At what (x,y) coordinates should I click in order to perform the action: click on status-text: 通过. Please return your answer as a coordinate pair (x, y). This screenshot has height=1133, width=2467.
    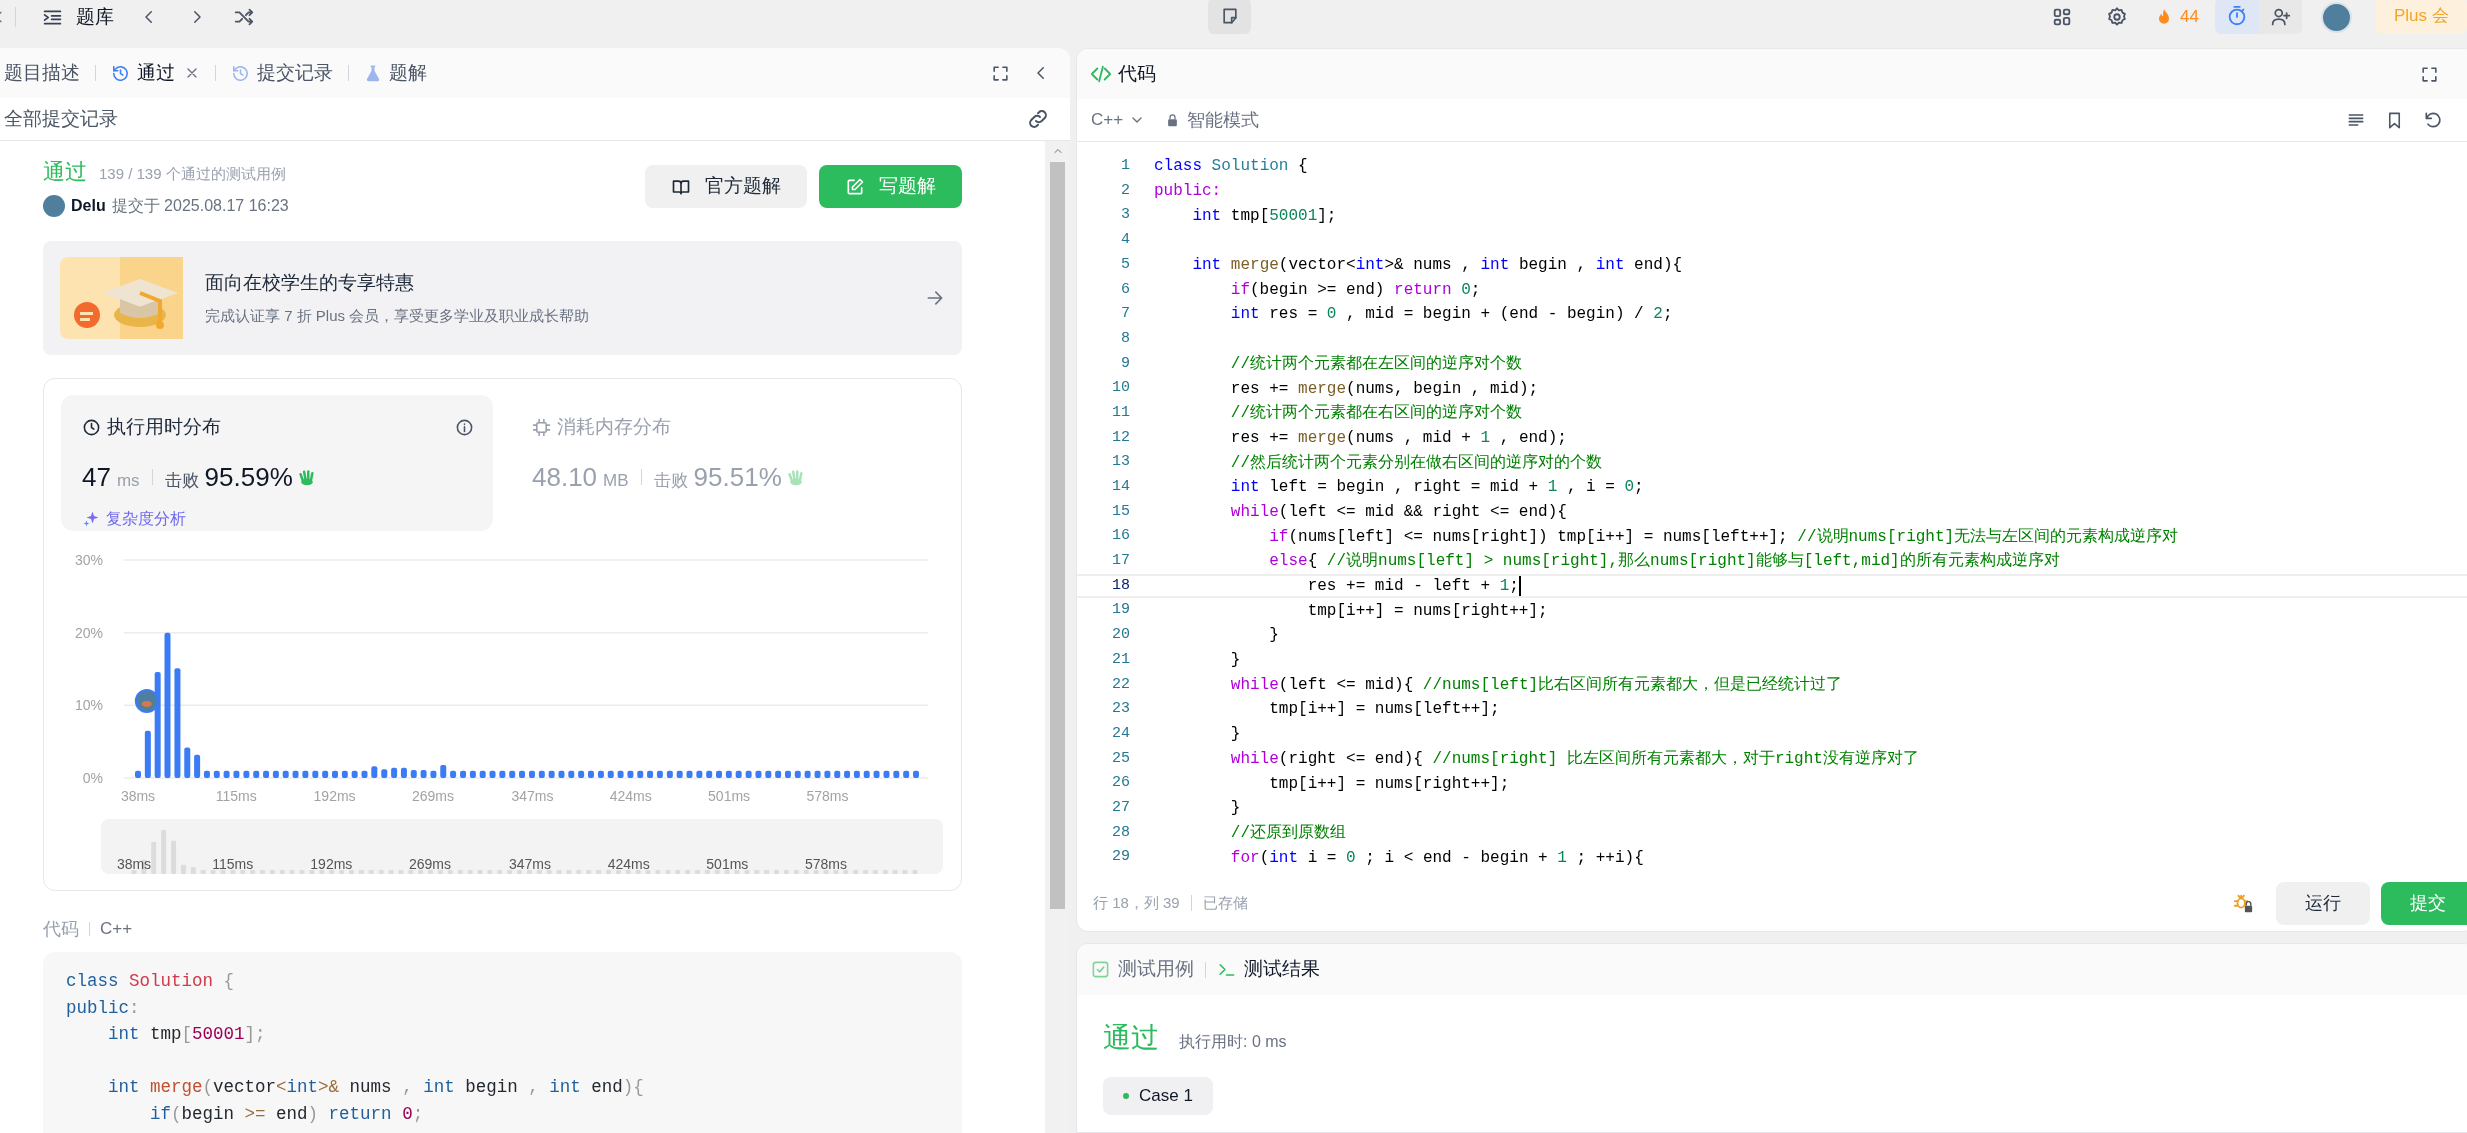
    Looking at the image, I should click on (65, 172).